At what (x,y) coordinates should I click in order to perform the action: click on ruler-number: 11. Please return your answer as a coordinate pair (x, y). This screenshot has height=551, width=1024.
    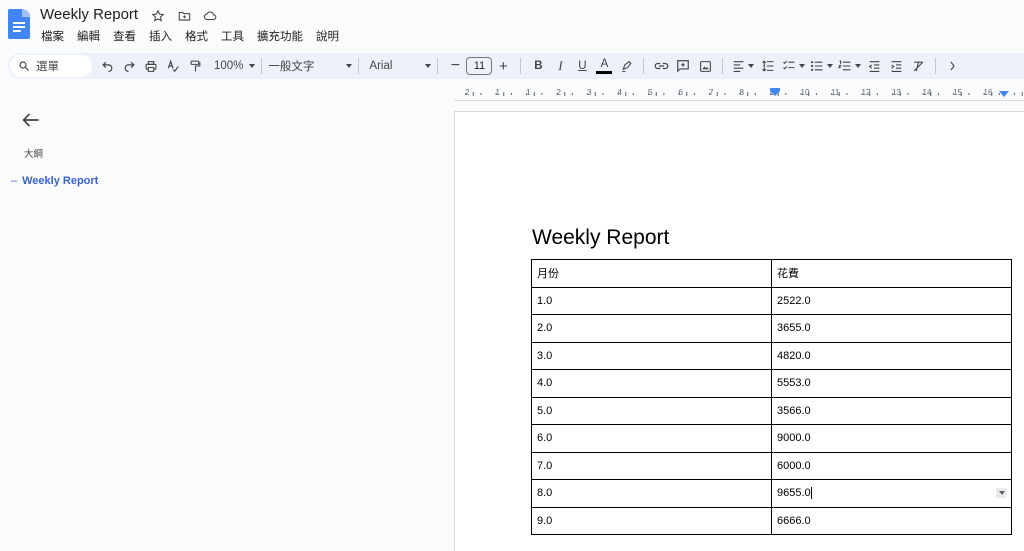
    Looking at the image, I should click on (835, 92).